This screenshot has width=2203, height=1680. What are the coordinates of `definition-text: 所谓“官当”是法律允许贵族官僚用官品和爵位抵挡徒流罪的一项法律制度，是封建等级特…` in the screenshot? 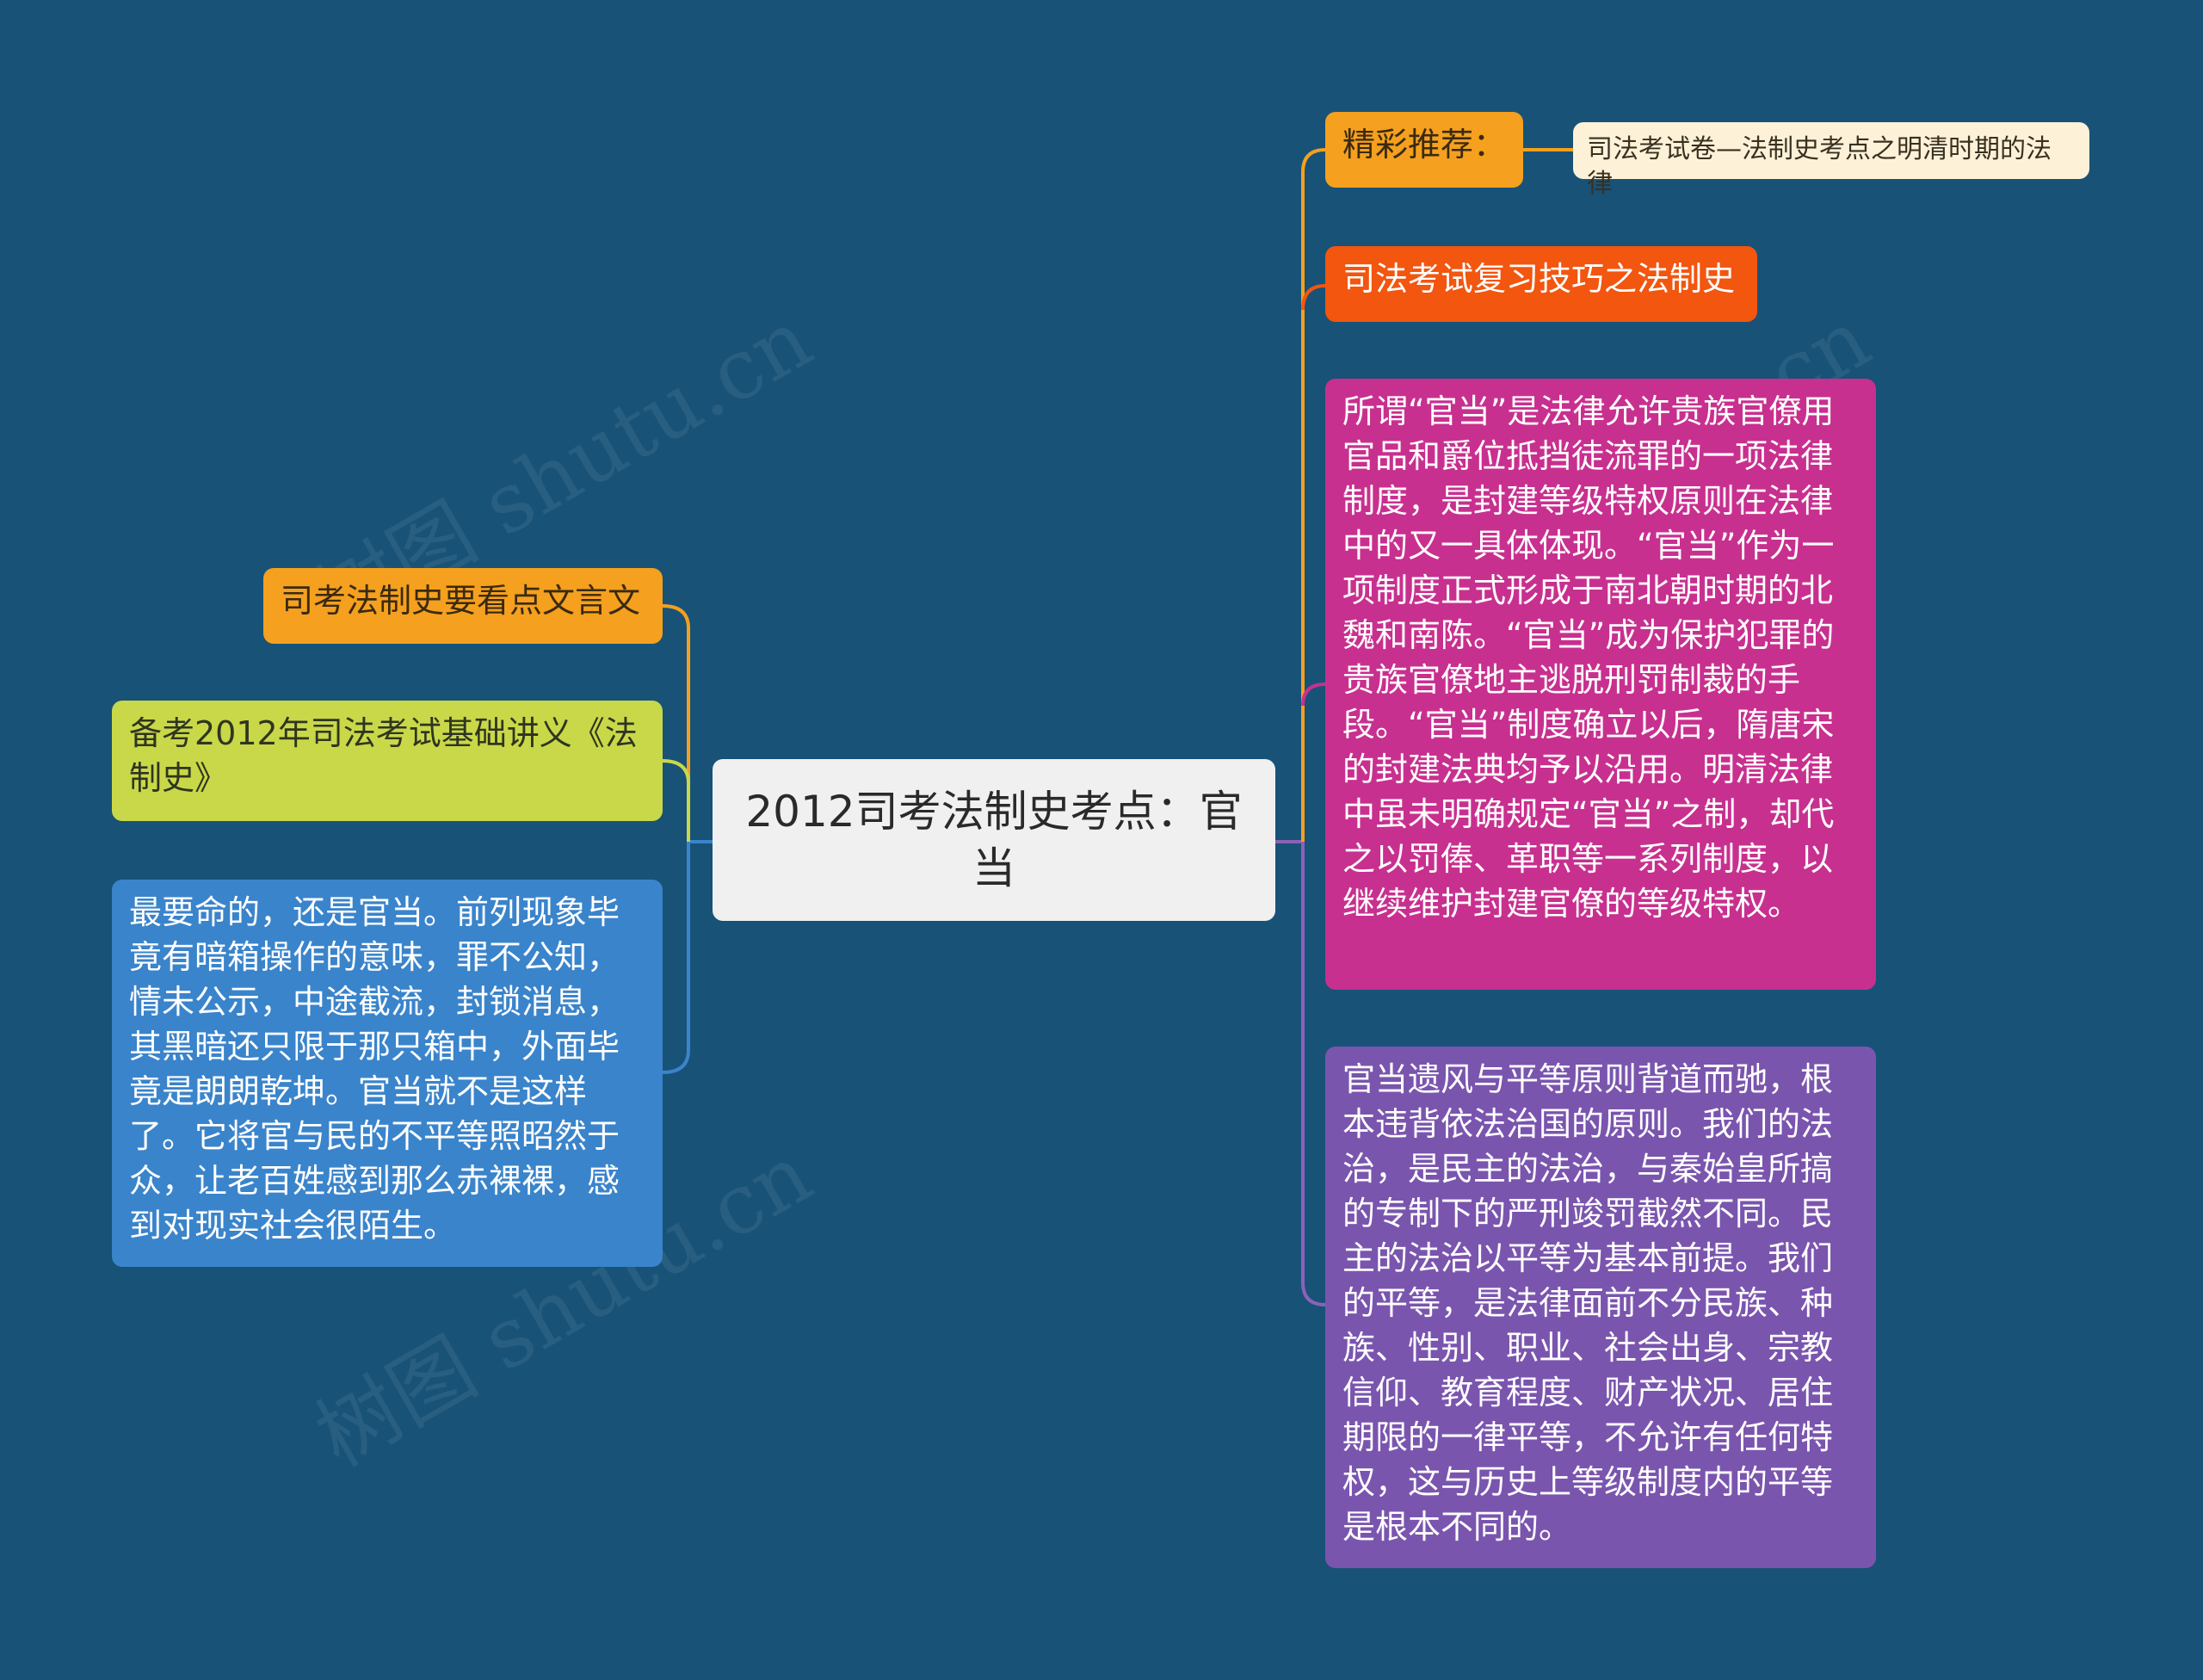 It's located at (1588, 657).